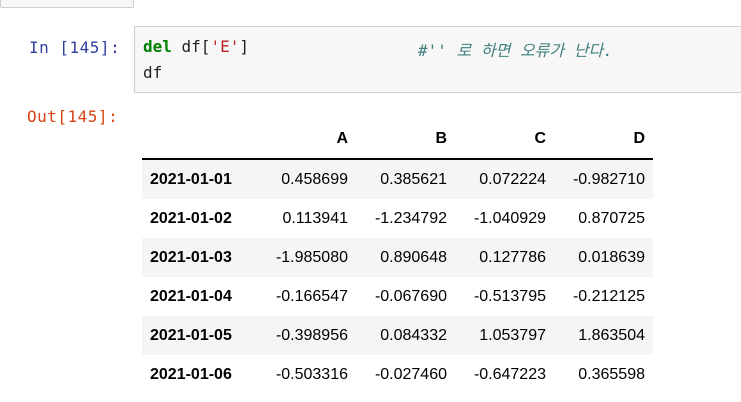  Describe the element at coordinates (410, 218) in the screenshot. I see `table-cell: -1.234792` at that location.